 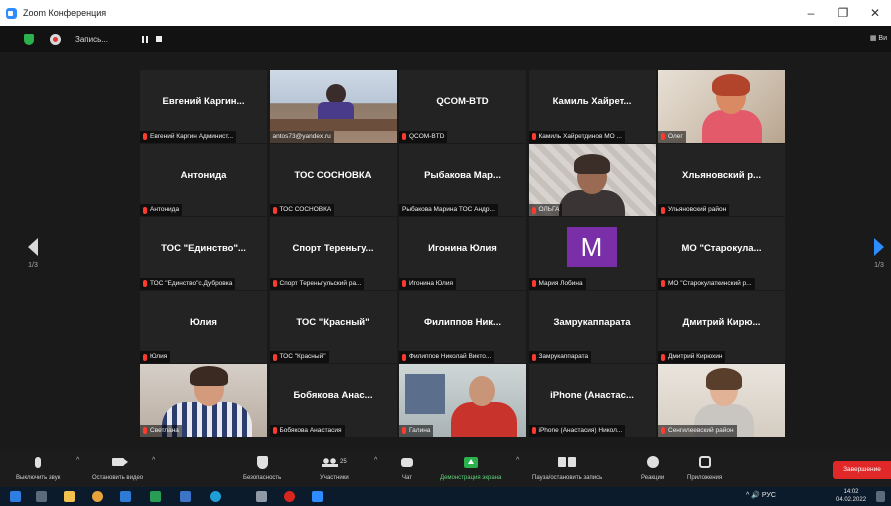 What do you see at coordinates (694, 210) in the screenshot?
I see `participant-label: Ульяновский район` at bounding box center [694, 210].